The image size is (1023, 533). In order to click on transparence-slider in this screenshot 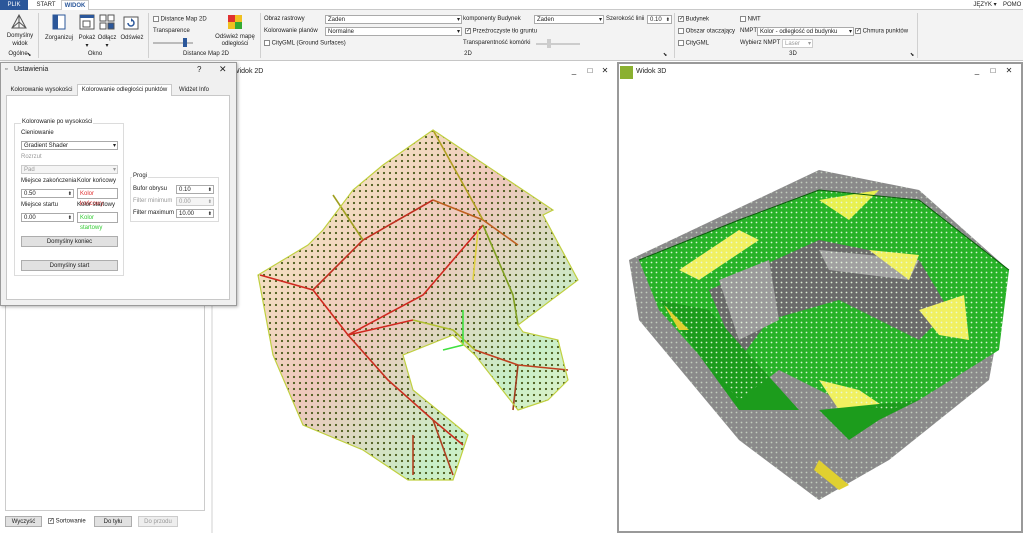, I will do `click(173, 43)`.